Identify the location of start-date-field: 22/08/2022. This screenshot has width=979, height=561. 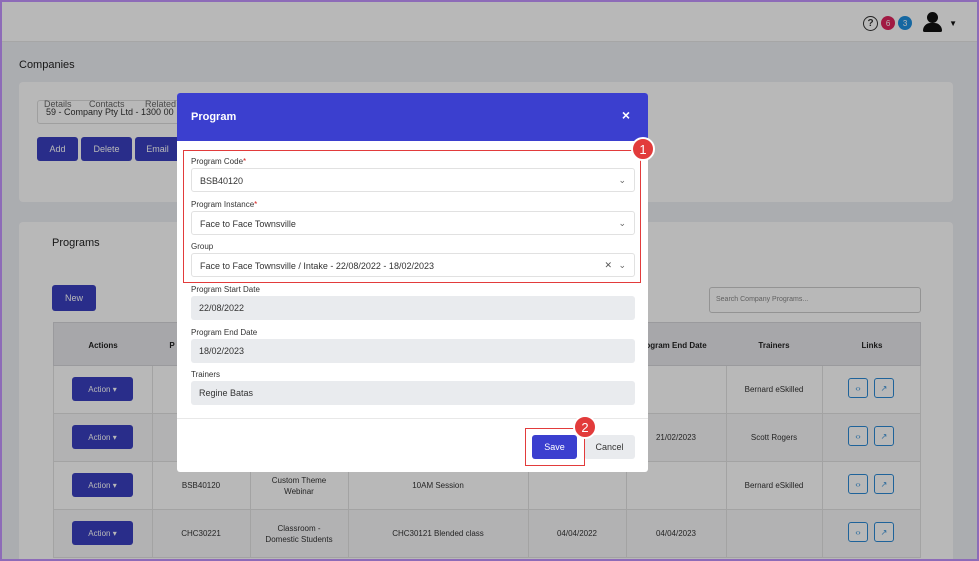
(413, 308).